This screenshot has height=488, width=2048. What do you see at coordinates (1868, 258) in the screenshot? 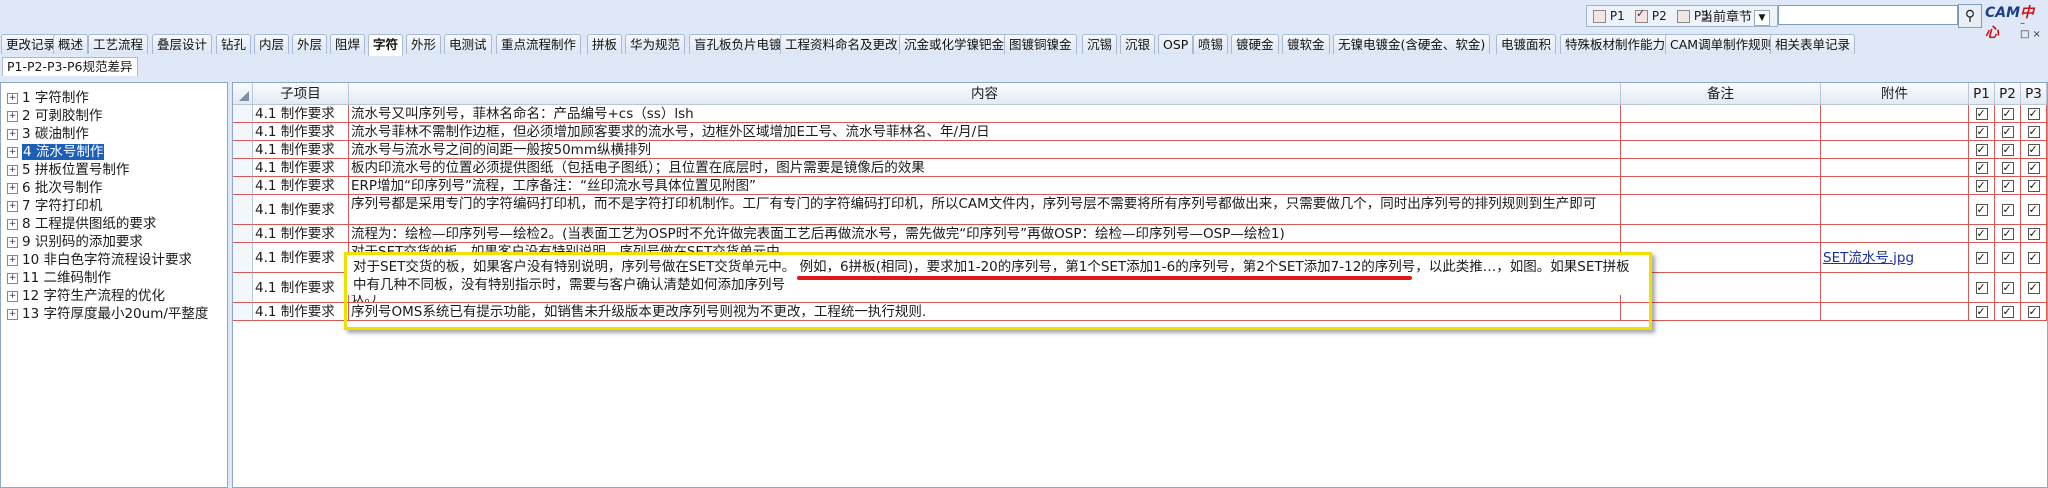
I see `attachment-link: SET流水号.jpg` at bounding box center [1868, 258].